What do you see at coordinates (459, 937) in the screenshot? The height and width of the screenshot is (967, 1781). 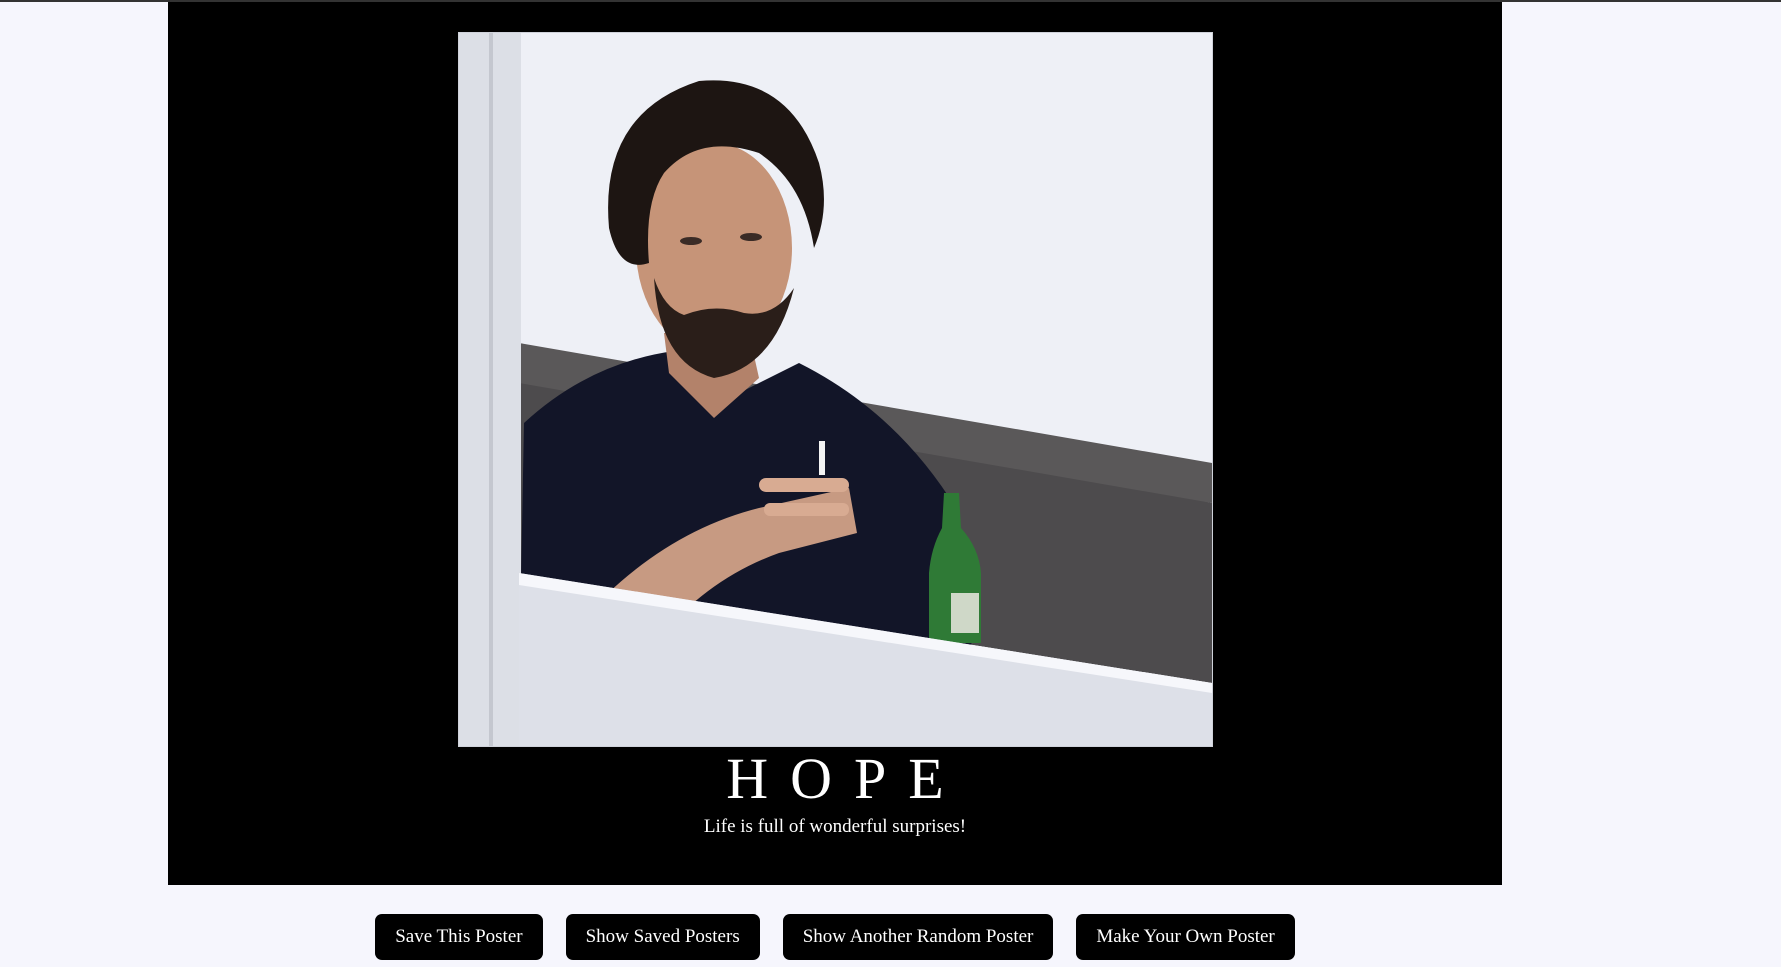 I see `save-poster-button: Save This Poster` at bounding box center [459, 937].